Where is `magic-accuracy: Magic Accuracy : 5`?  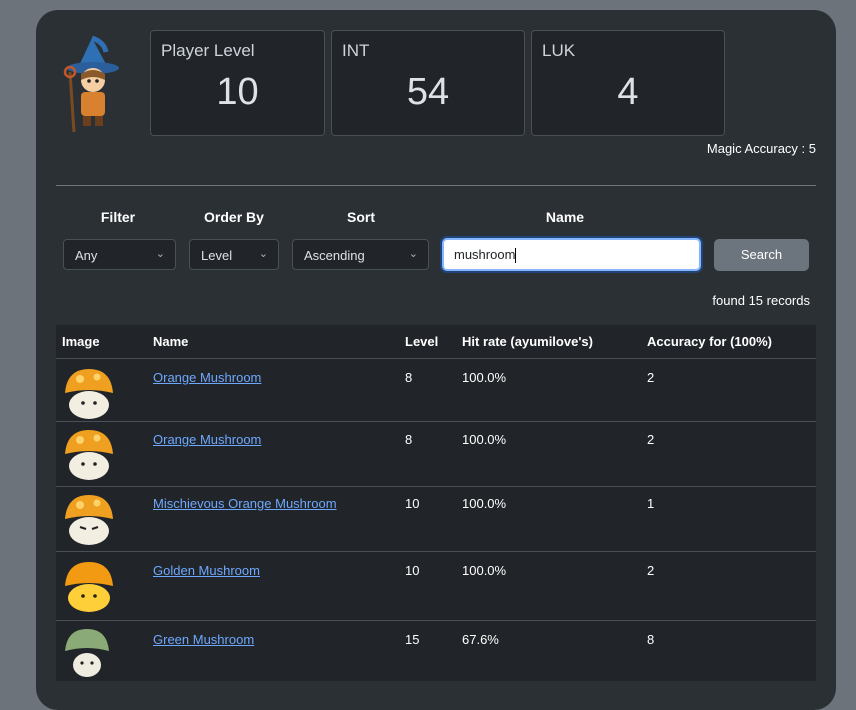
magic-accuracy: Magic Accuracy : 5 is located at coordinates (761, 148).